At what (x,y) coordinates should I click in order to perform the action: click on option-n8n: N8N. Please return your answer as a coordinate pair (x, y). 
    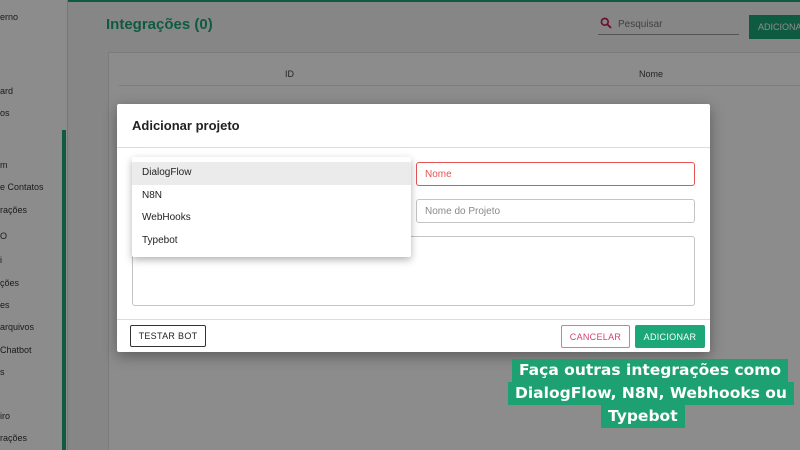
    Looking at the image, I should click on (271, 196).